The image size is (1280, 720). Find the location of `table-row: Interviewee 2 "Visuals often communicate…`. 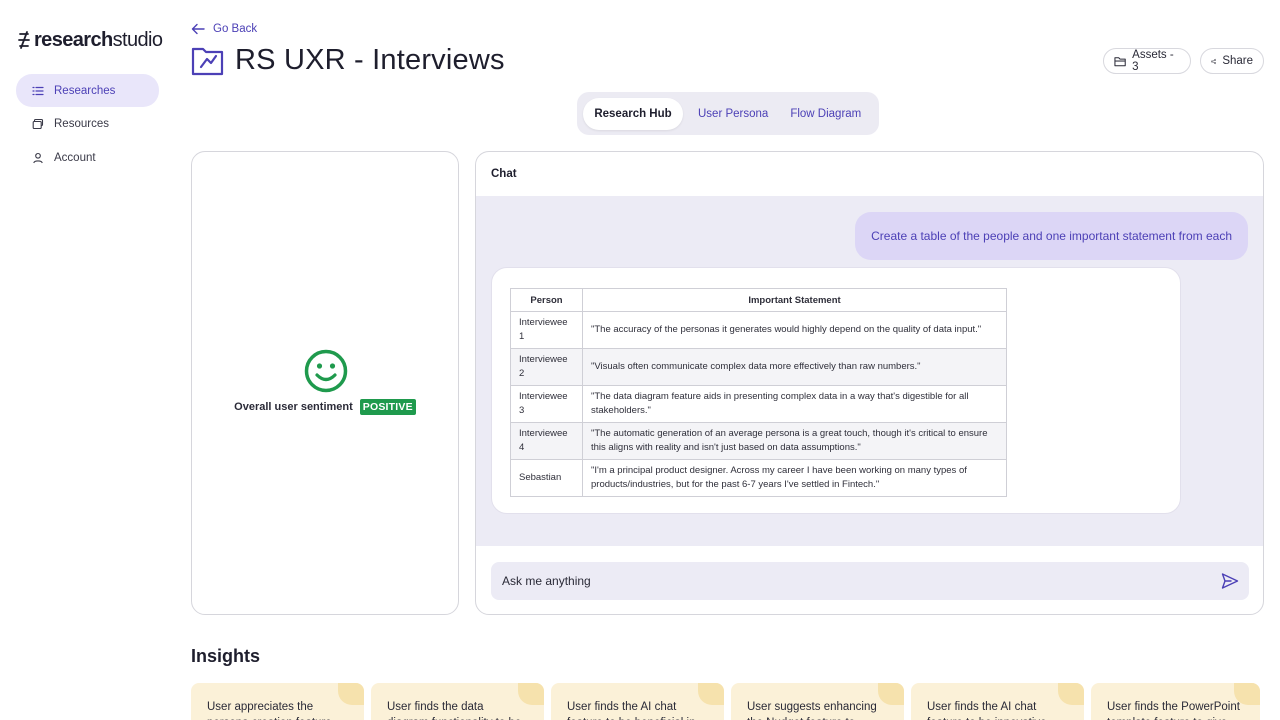

table-row: Interviewee 2 "Visuals often communicate… is located at coordinates (758, 367).